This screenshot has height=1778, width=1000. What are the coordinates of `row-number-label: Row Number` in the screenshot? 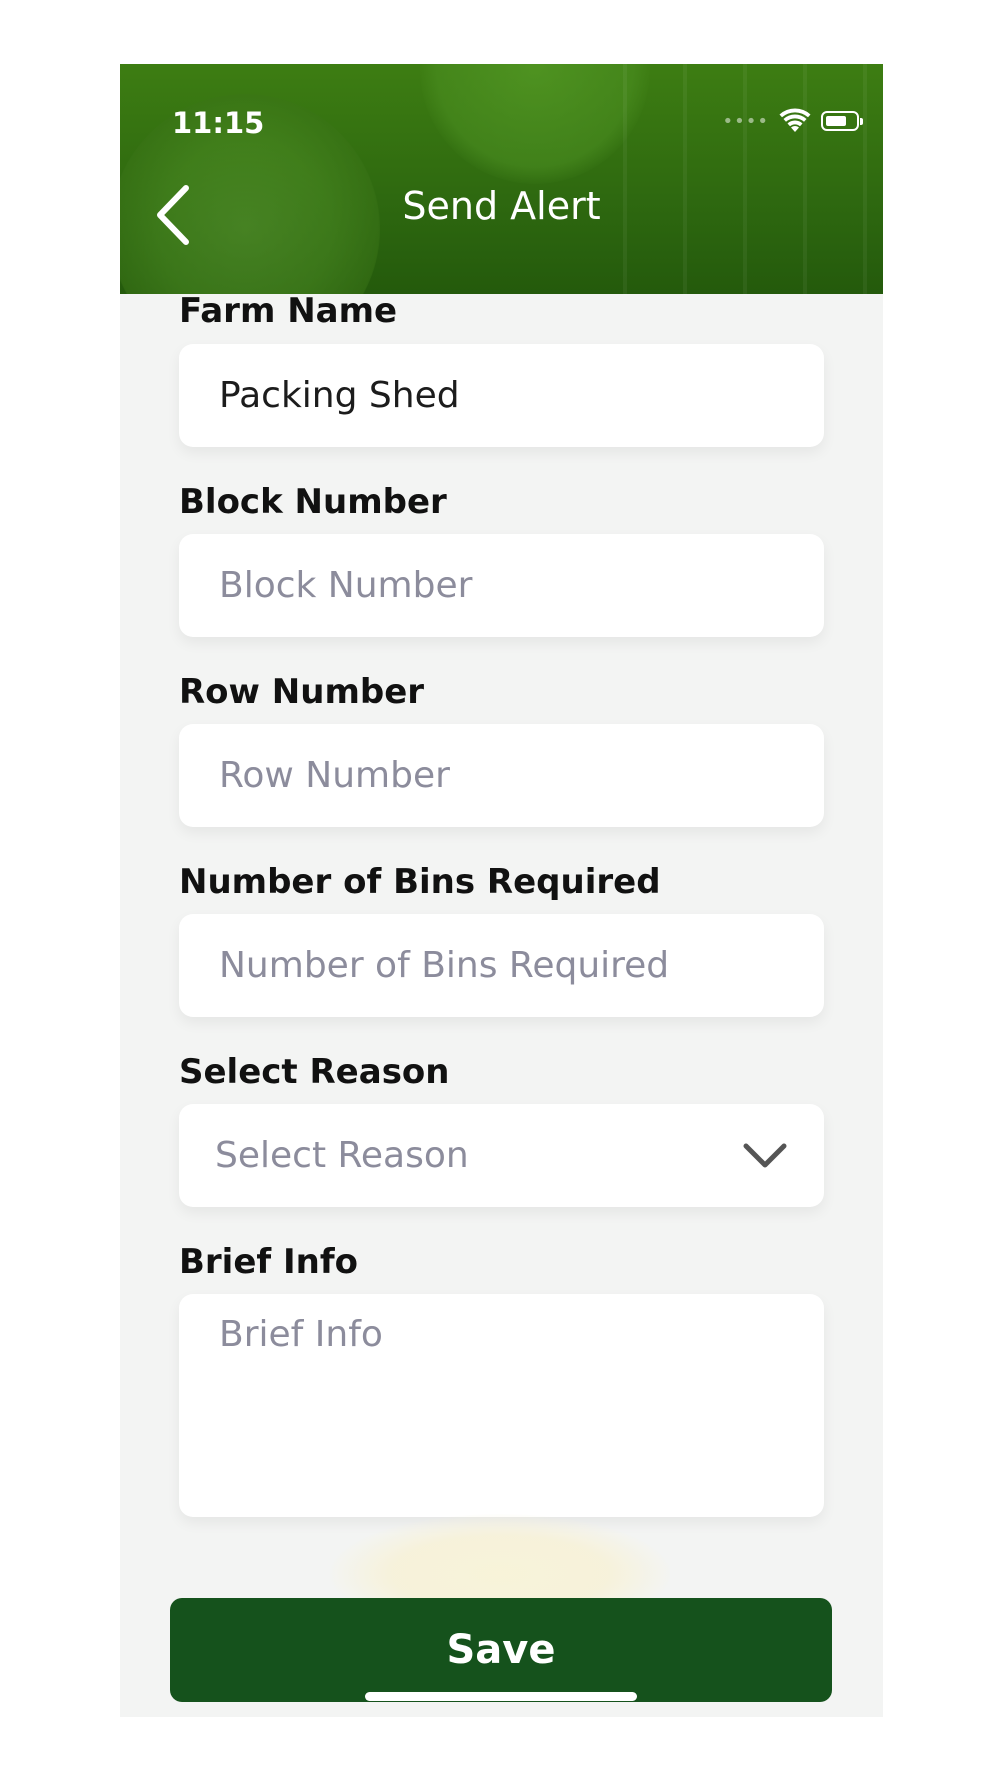 It's located at (302, 692).